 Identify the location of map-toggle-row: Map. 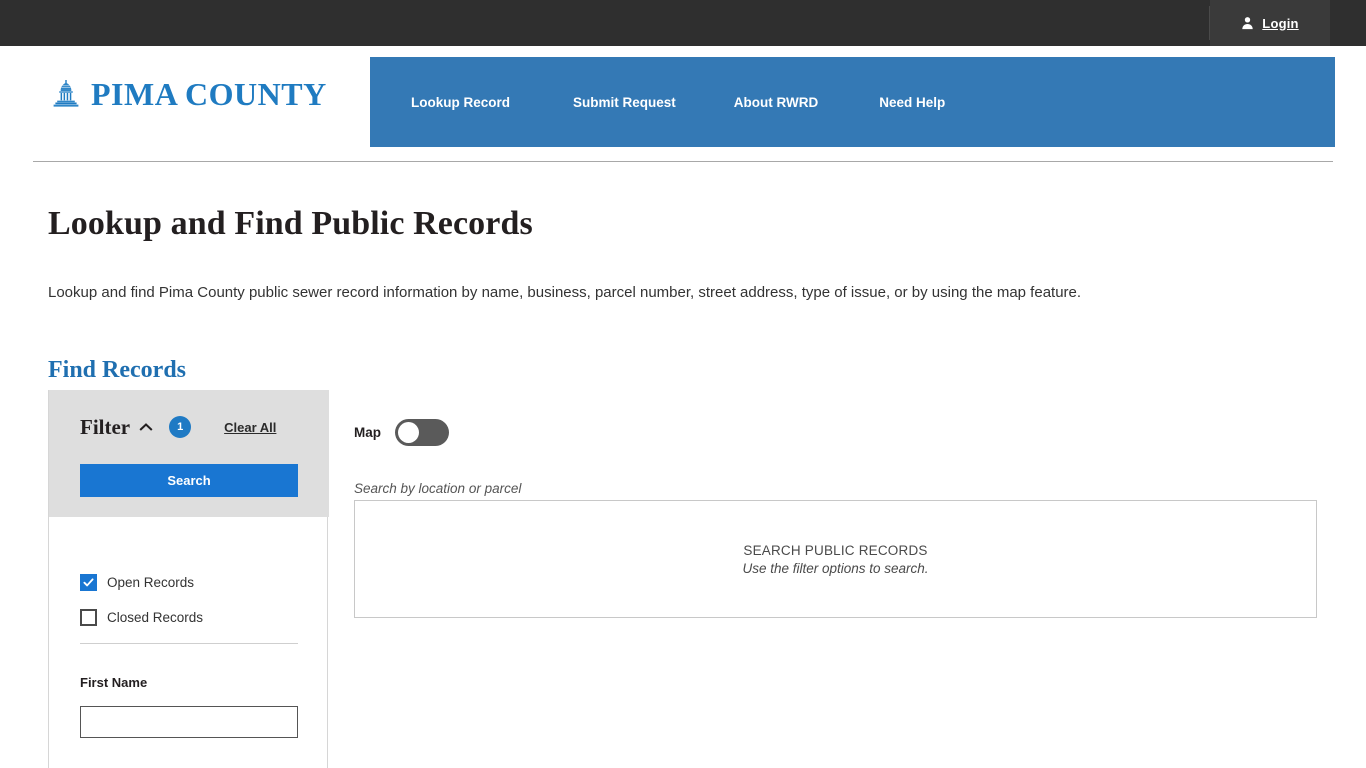
(401, 432).